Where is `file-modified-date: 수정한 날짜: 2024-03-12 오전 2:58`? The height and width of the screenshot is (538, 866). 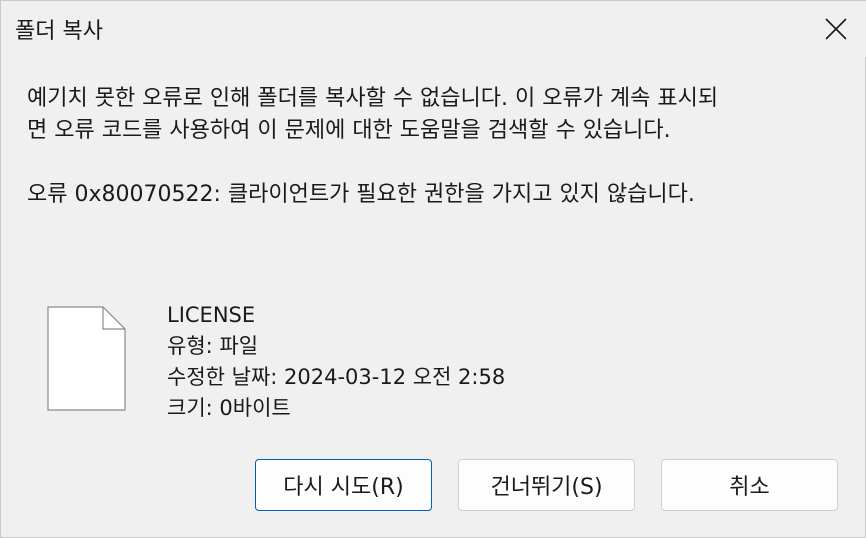 file-modified-date: 수정한 날짜: 2024-03-12 오전 2:58 is located at coordinates (336, 377).